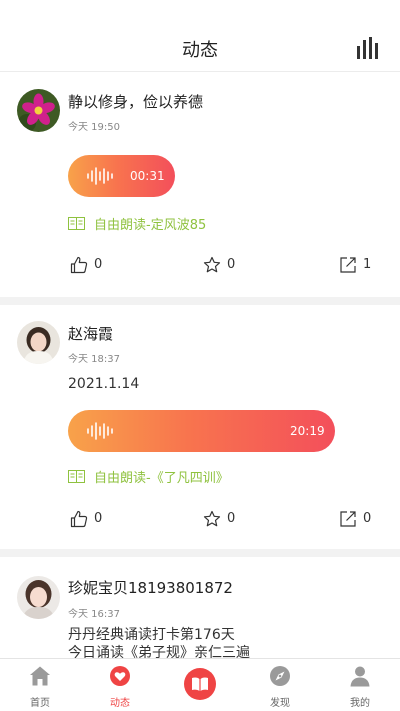  I want to click on post-time: 今天 19:50, so click(94, 127).